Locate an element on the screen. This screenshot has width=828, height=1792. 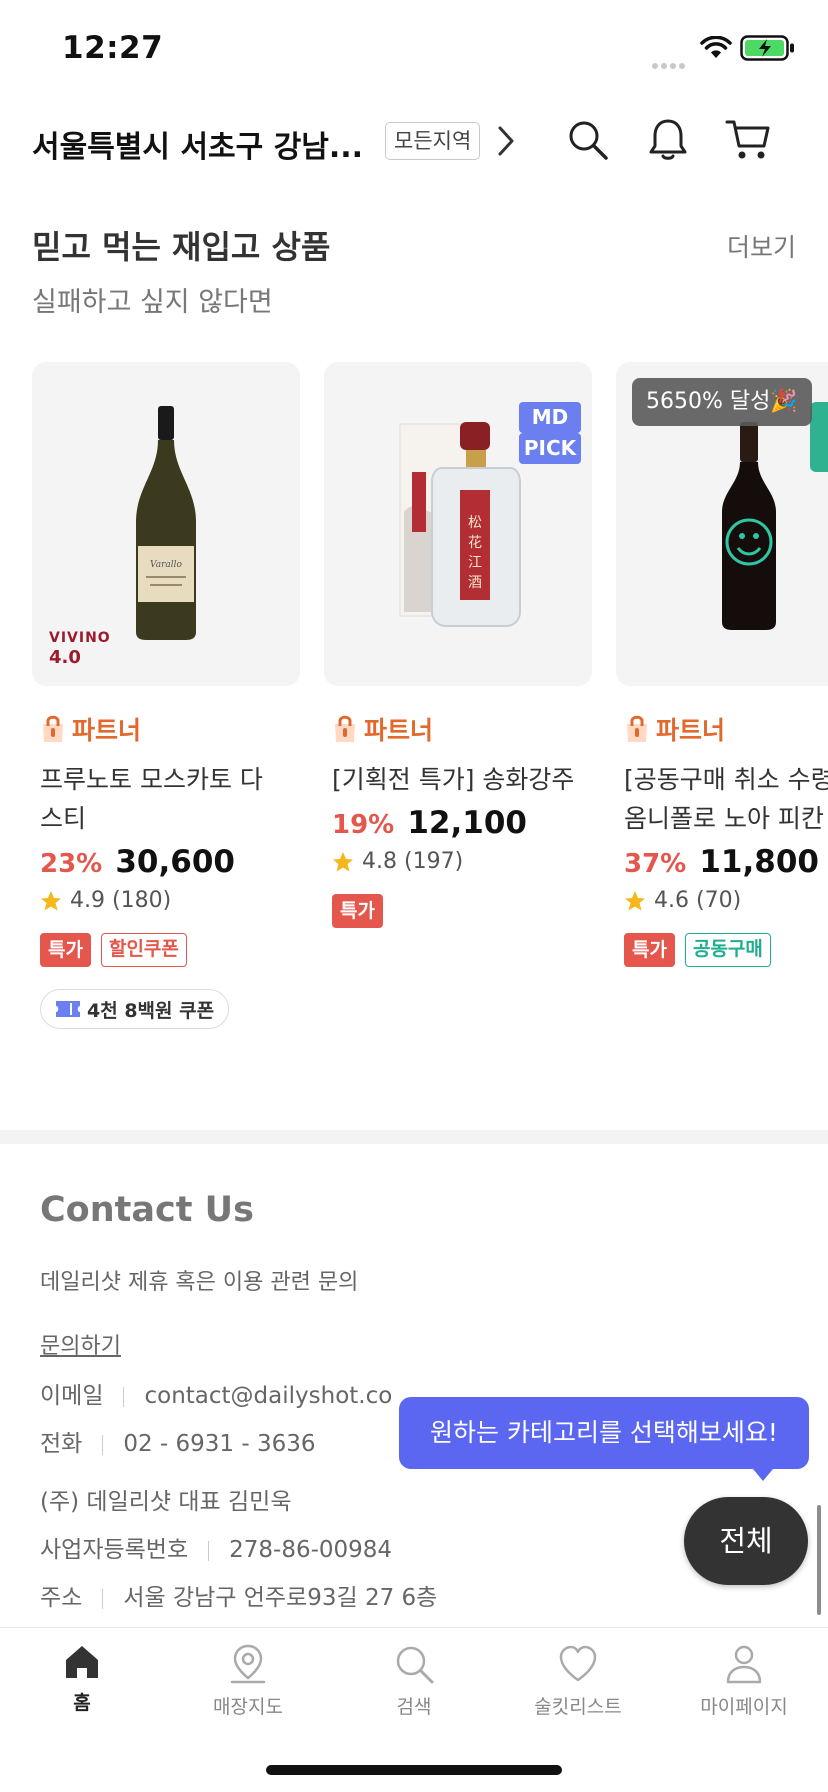
rating-row: 4.8 (197) is located at coordinates (458, 861).